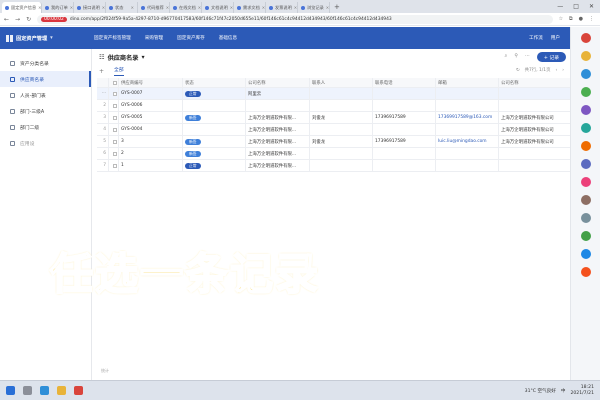 This screenshot has width=600, height=400. I want to click on add-view-icon: +, so click(101, 71).